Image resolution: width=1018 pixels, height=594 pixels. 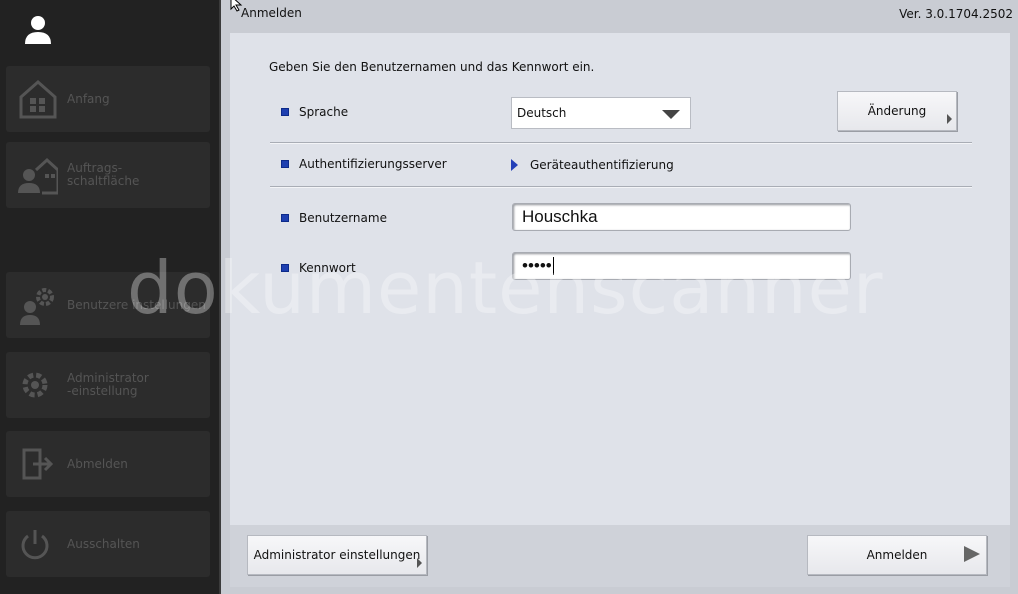 I want to click on triangle-right-icon, so click(x=514, y=165).